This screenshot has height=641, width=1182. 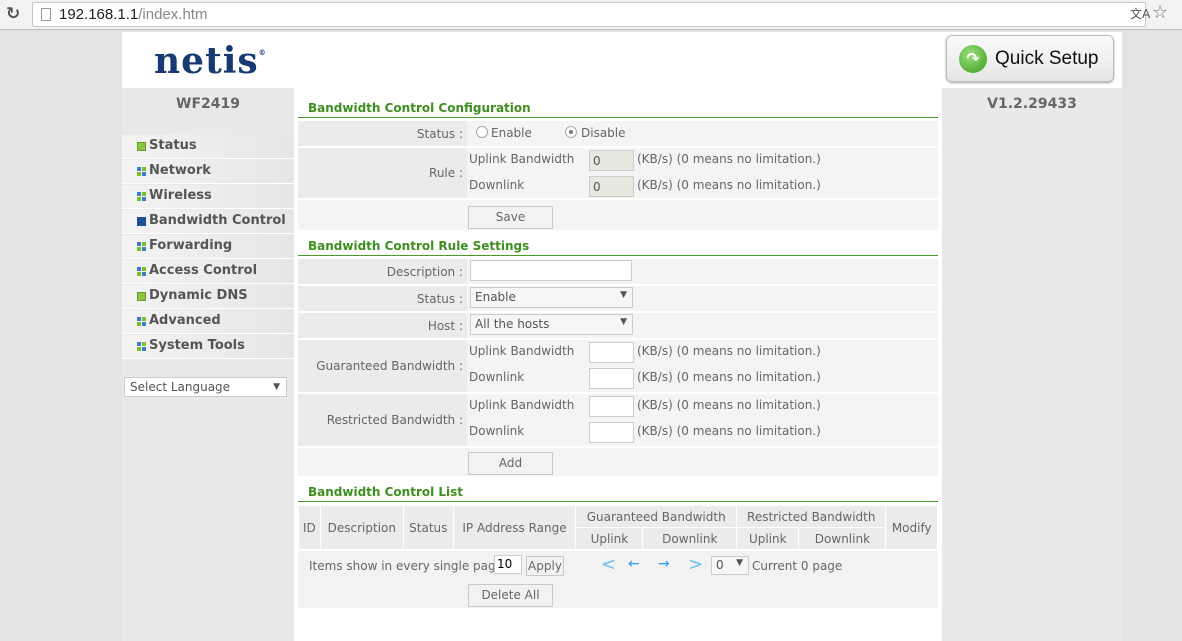 What do you see at coordinates (141, 146) in the screenshot?
I see `status-icon` at bounding box center [141, 146].